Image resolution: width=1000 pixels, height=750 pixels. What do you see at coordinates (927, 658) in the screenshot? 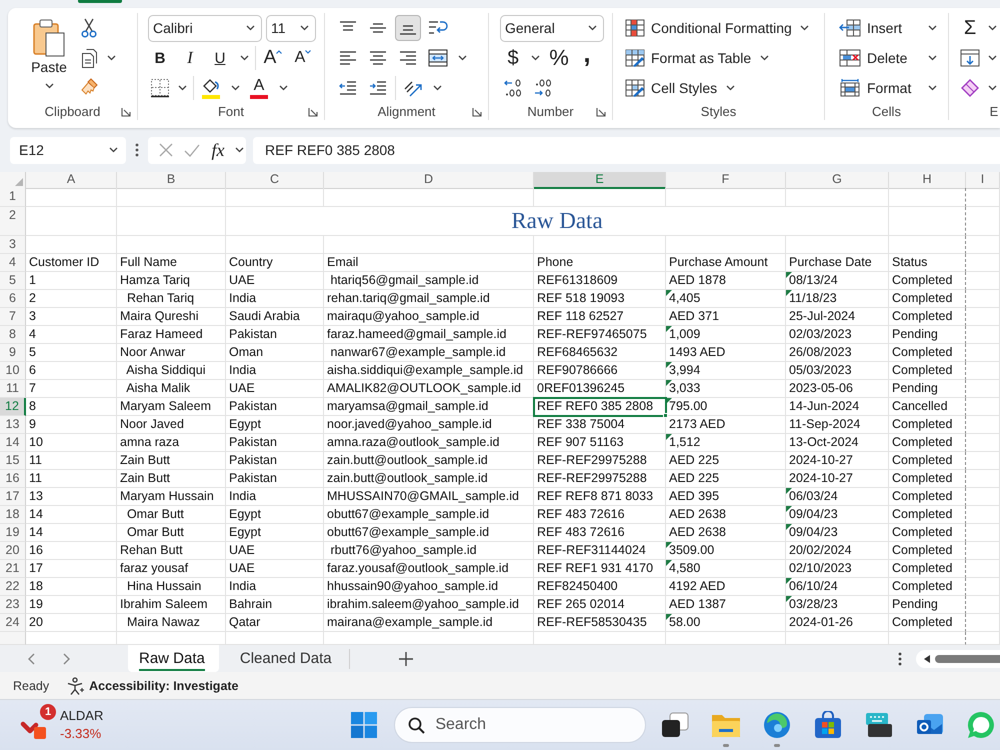
I see `scroll-left-icon` at bounding box center [927, 658].